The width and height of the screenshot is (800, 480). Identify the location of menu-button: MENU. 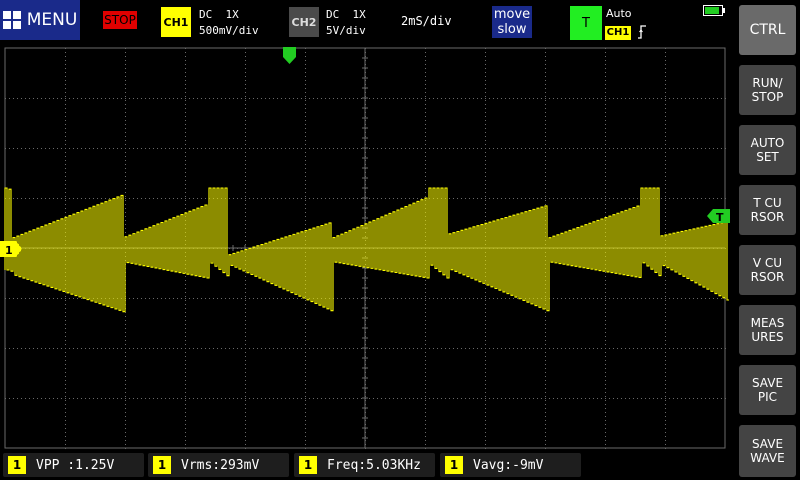
(40, 20).